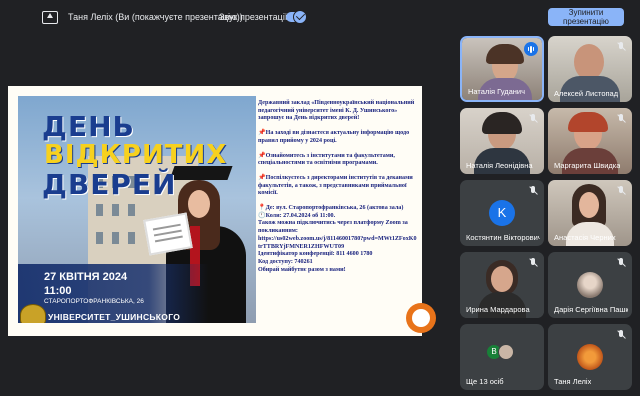 The width and height of the screenshot is (640, 396). What do you see at coordinates (496, 91) in the screenshot?
I see `participant-name: Наталія Гуданич` at bounding box center [496, 91].